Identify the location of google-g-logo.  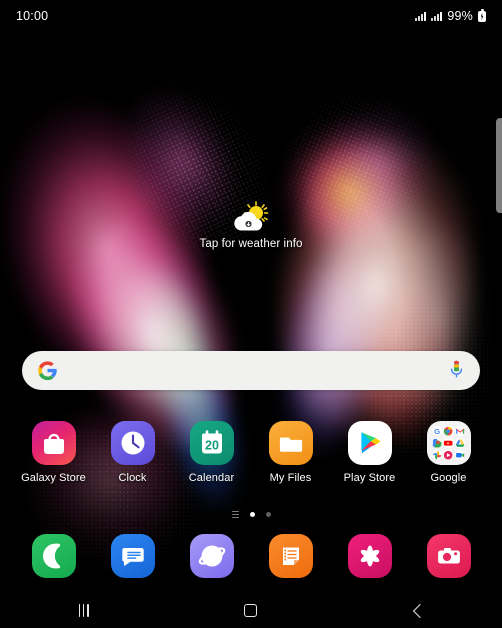
(47, 371).